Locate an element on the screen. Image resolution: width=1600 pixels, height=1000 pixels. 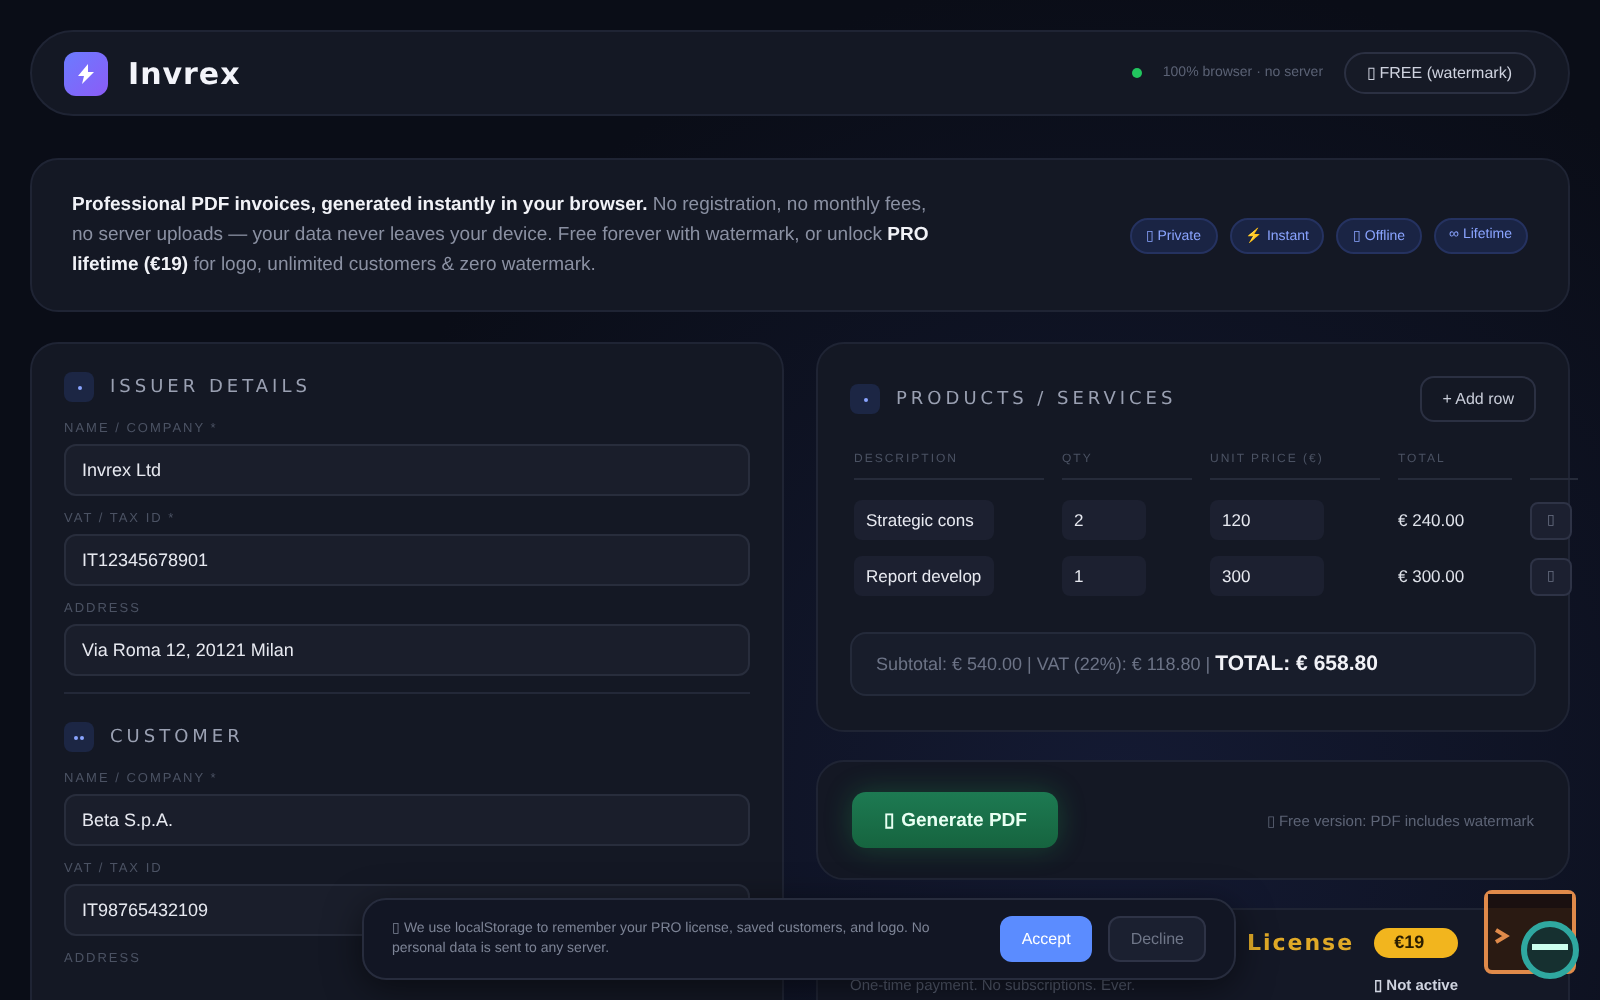
section-title: CUSTOMER is located at coordinates (177, 737).